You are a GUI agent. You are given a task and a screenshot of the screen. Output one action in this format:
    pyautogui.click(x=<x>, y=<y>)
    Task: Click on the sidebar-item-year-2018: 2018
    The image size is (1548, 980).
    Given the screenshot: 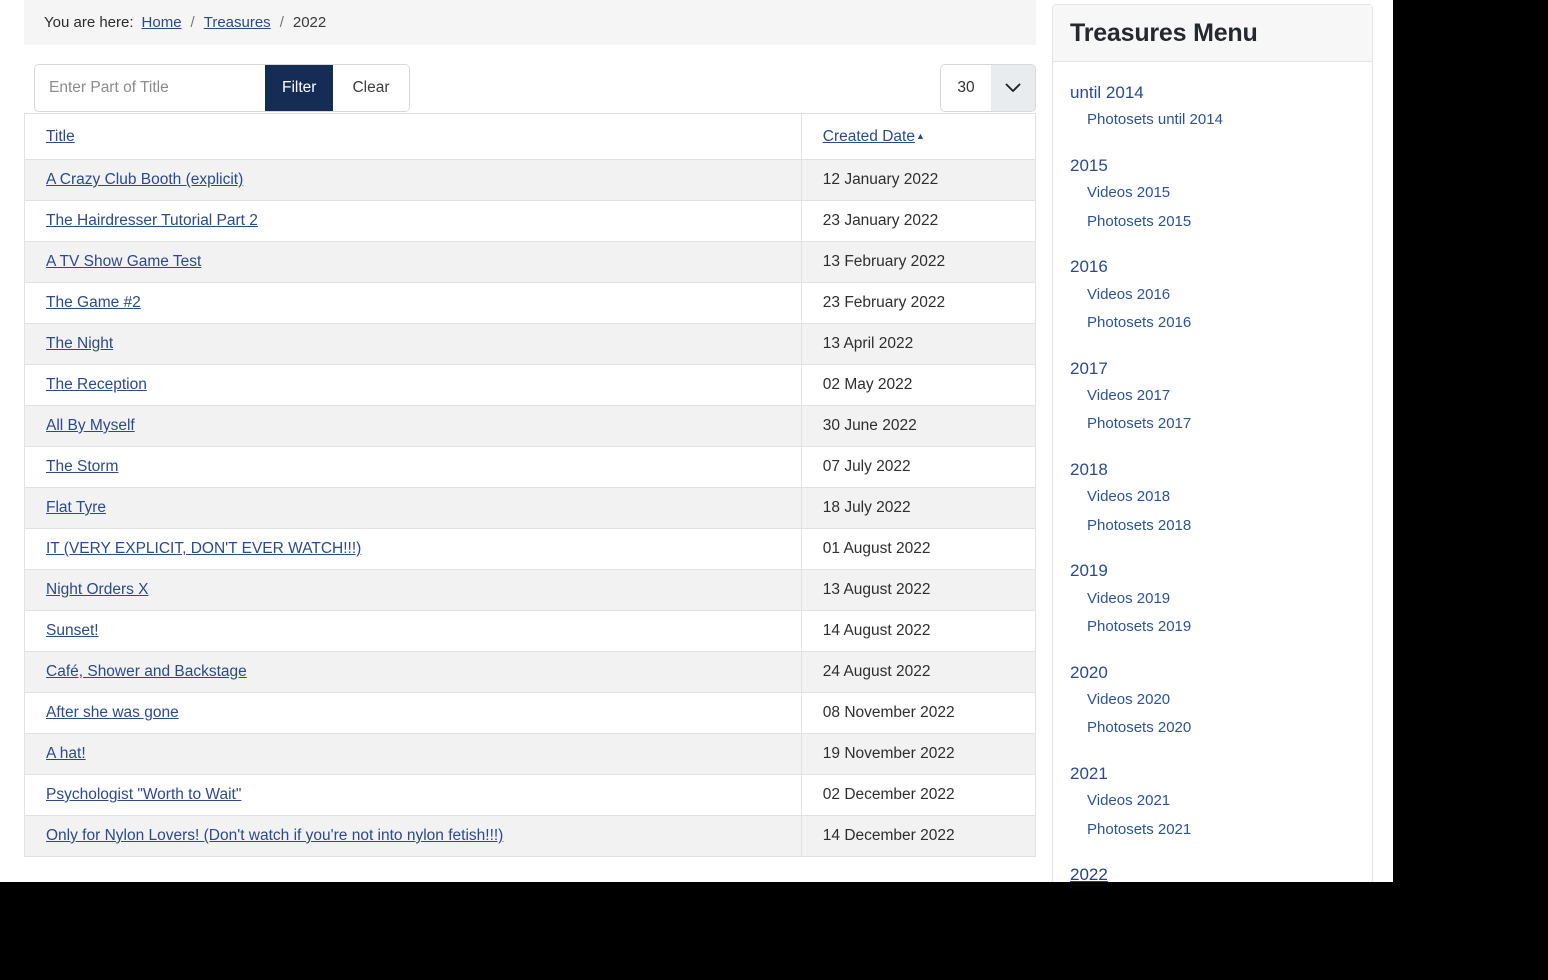 What is the action you would take?
    pyautogui.click(x=1212, y=470)
    